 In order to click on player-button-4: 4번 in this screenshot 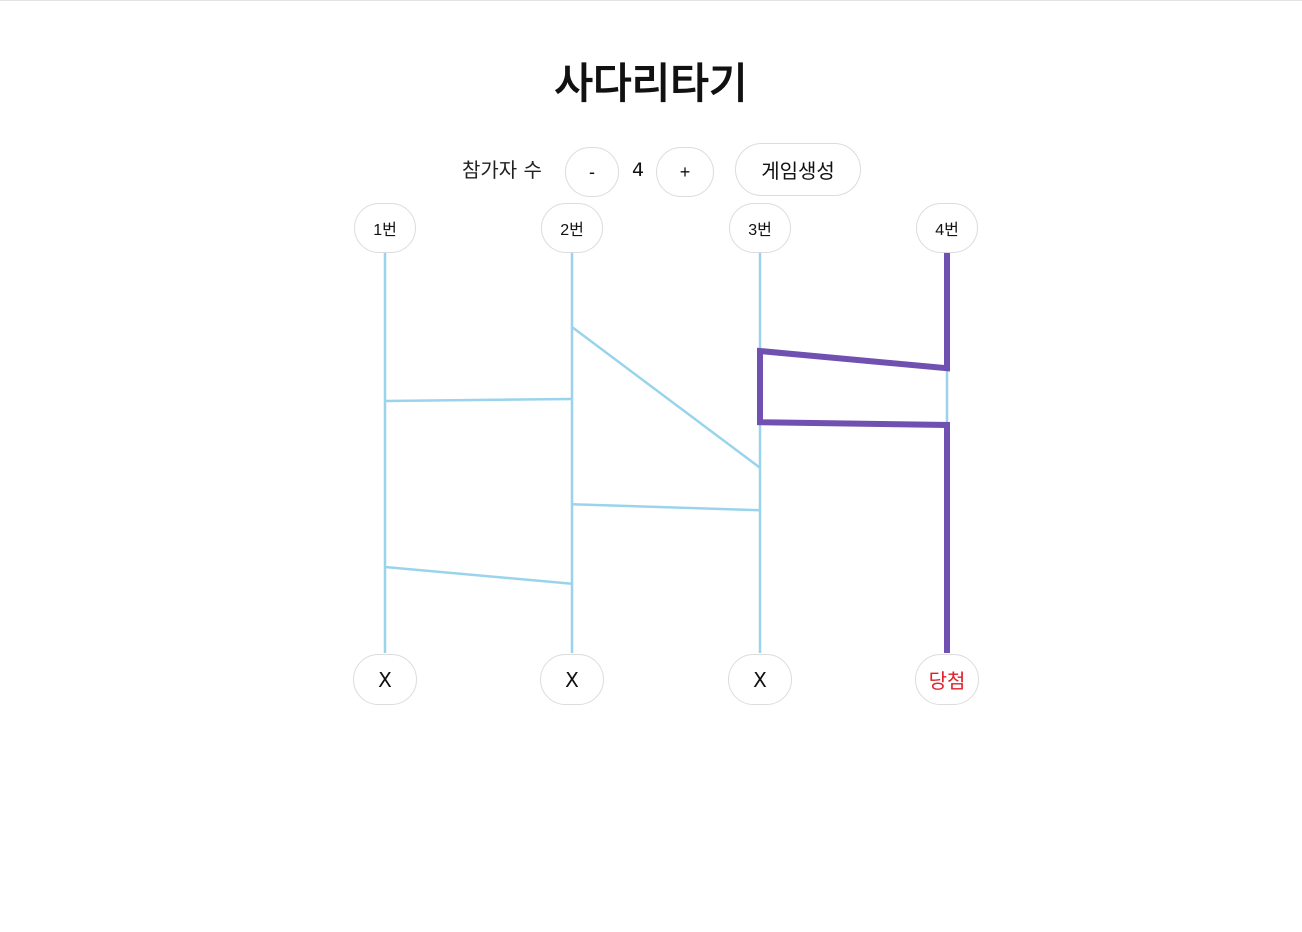, I will do `click(947, 228)`.